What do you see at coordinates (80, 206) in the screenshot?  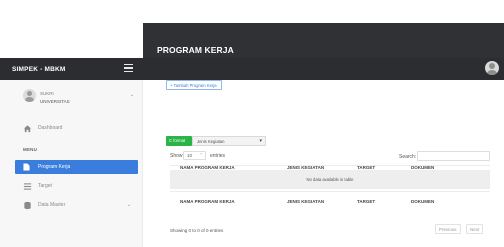 I see `sidebar-item-data-master: Data Master ⌄` at bounding box center [80, 206].